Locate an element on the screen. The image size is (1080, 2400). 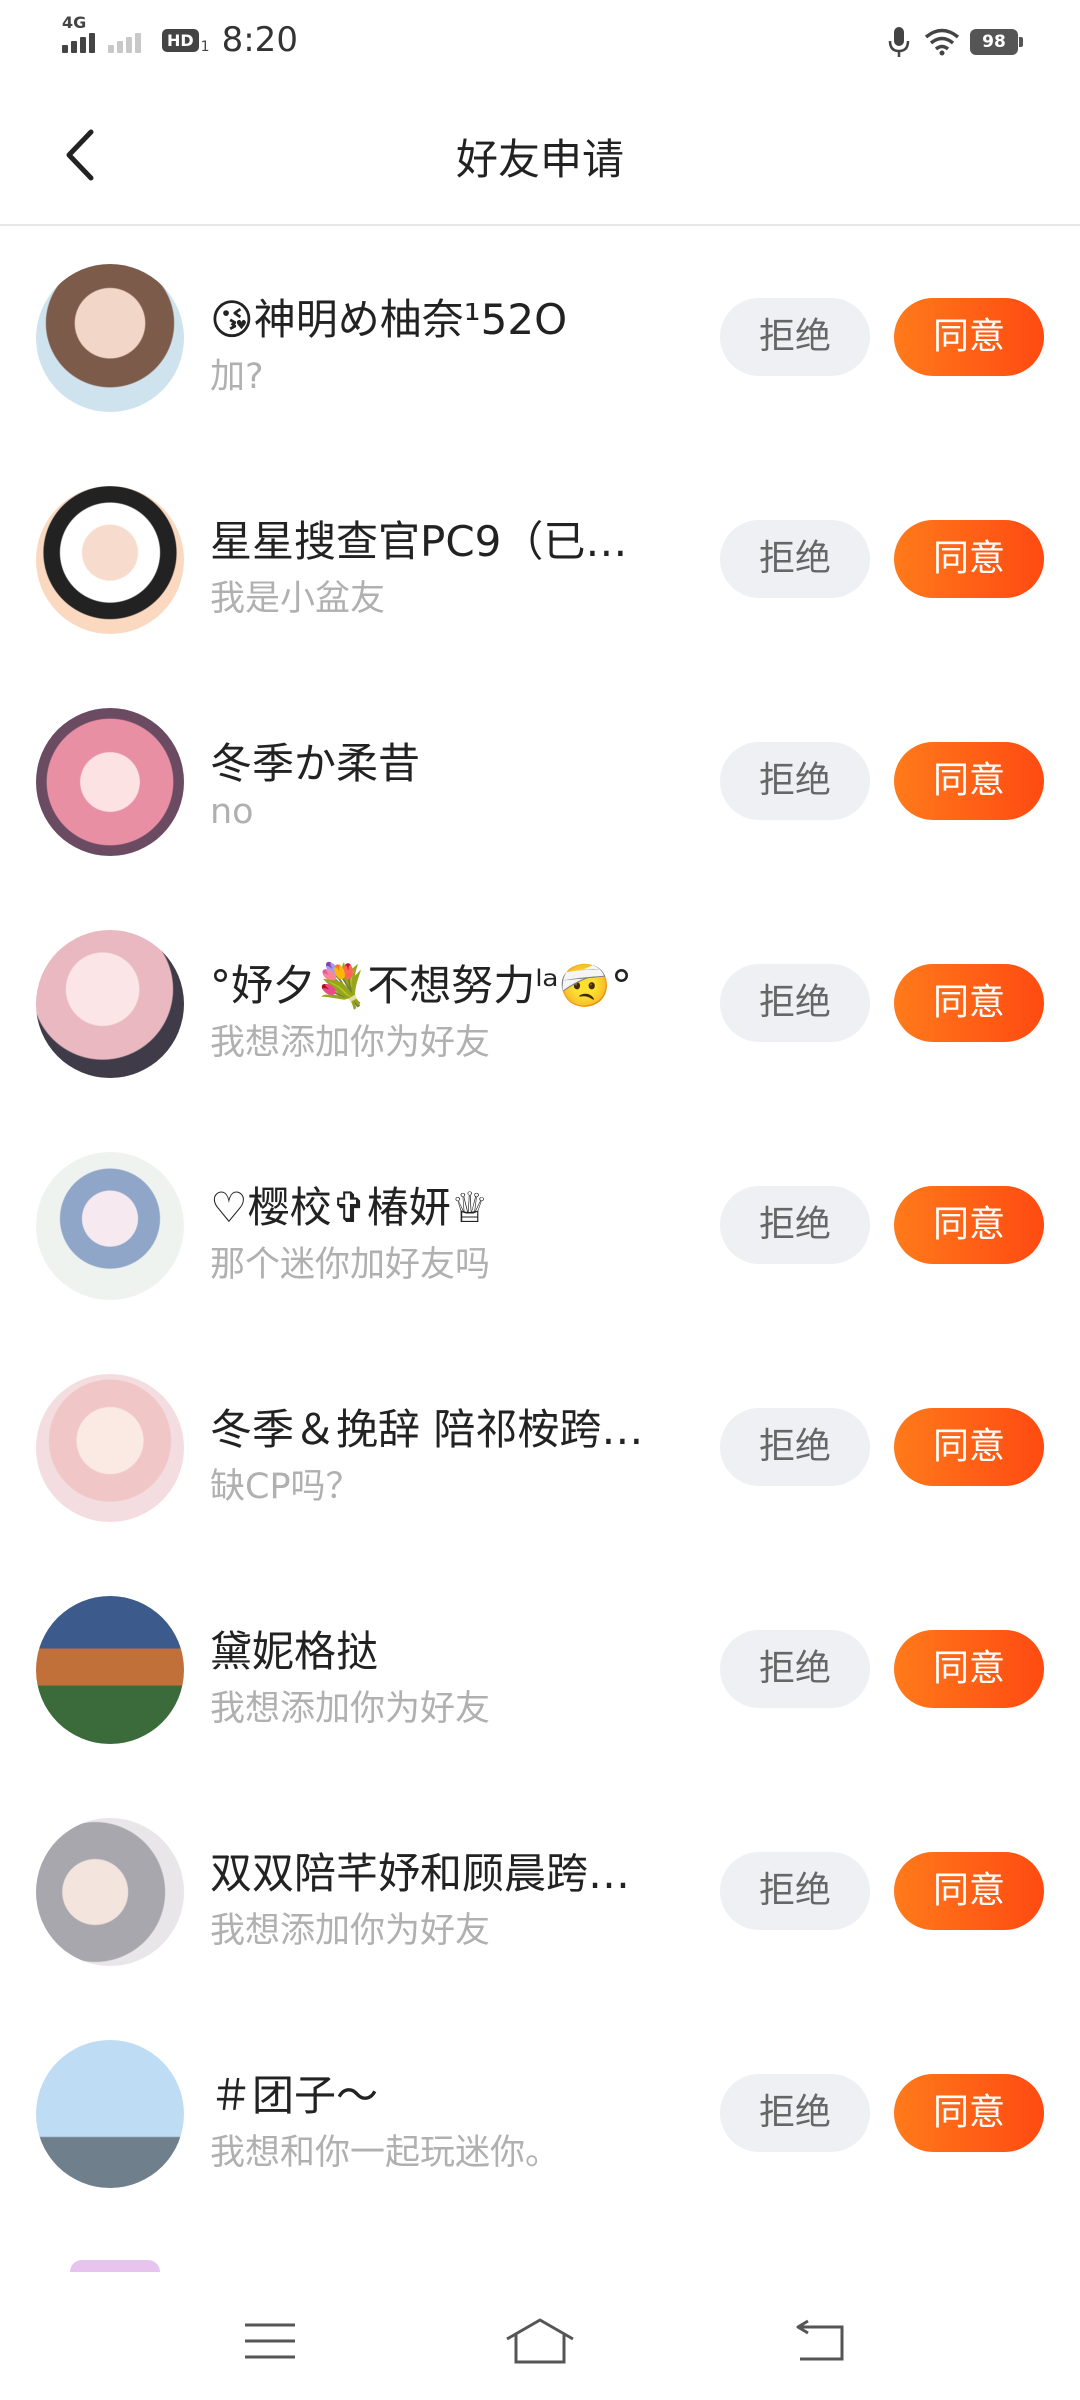
request-row: 😘神明め柚奈¹52O 加? 拒绝 同意 is located at coordinates (540, 337).